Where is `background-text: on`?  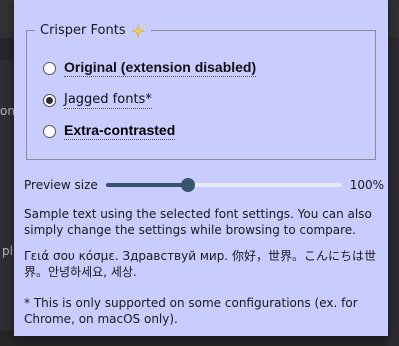 background-text: on is located at coordinates (7, 111).